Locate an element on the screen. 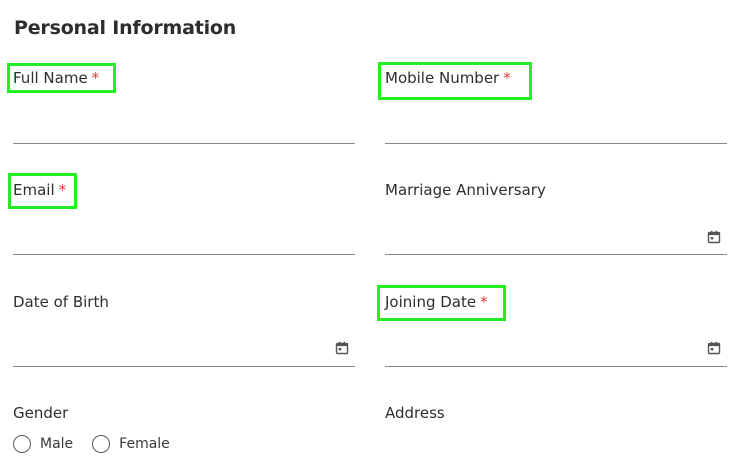 This screenshot has height=473, width=736. email-input is located at coordinates (184, 239).